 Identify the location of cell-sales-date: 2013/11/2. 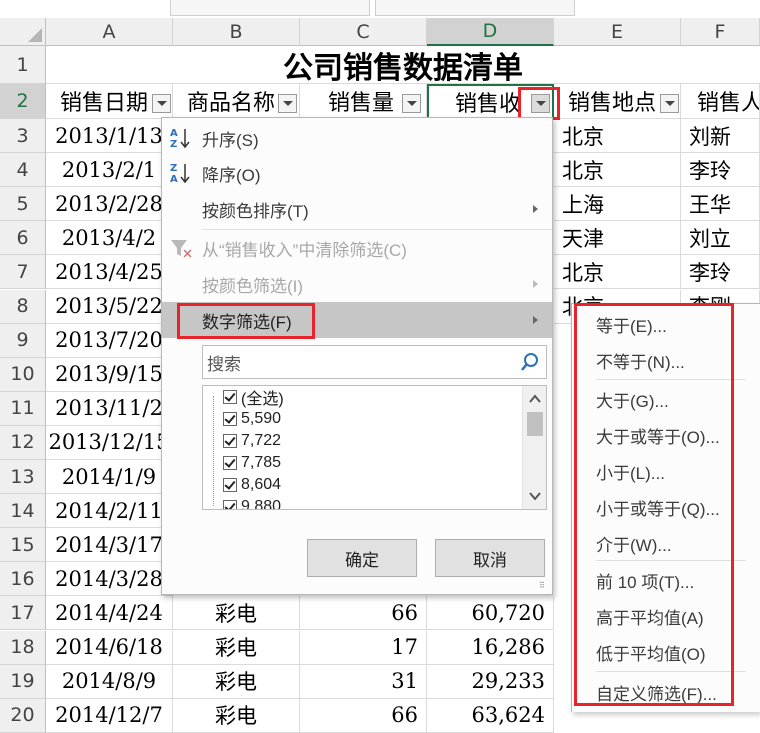
(109, 408).